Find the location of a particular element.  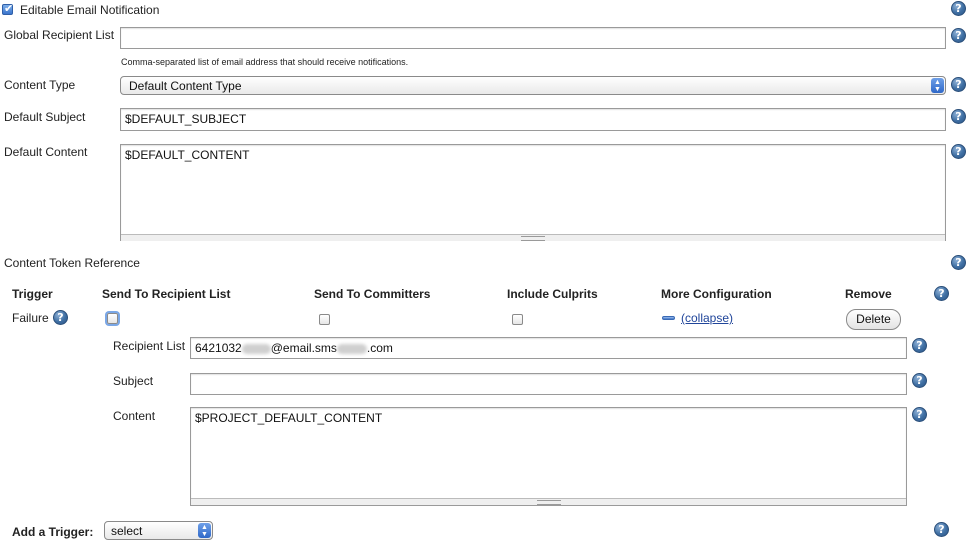

send-to-committers-checkbox is located at coordinates (324, 319).